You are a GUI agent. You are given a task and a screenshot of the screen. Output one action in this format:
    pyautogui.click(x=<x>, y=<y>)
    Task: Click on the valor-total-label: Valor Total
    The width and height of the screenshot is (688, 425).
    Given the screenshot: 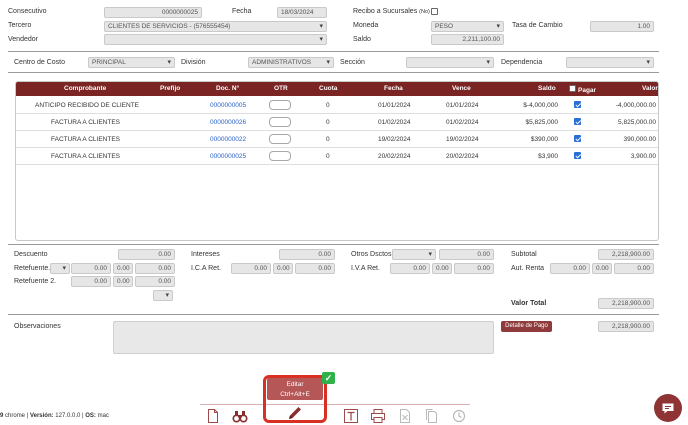 What is the action you would take?
    pyautogui.click(x=529, y=303)
    